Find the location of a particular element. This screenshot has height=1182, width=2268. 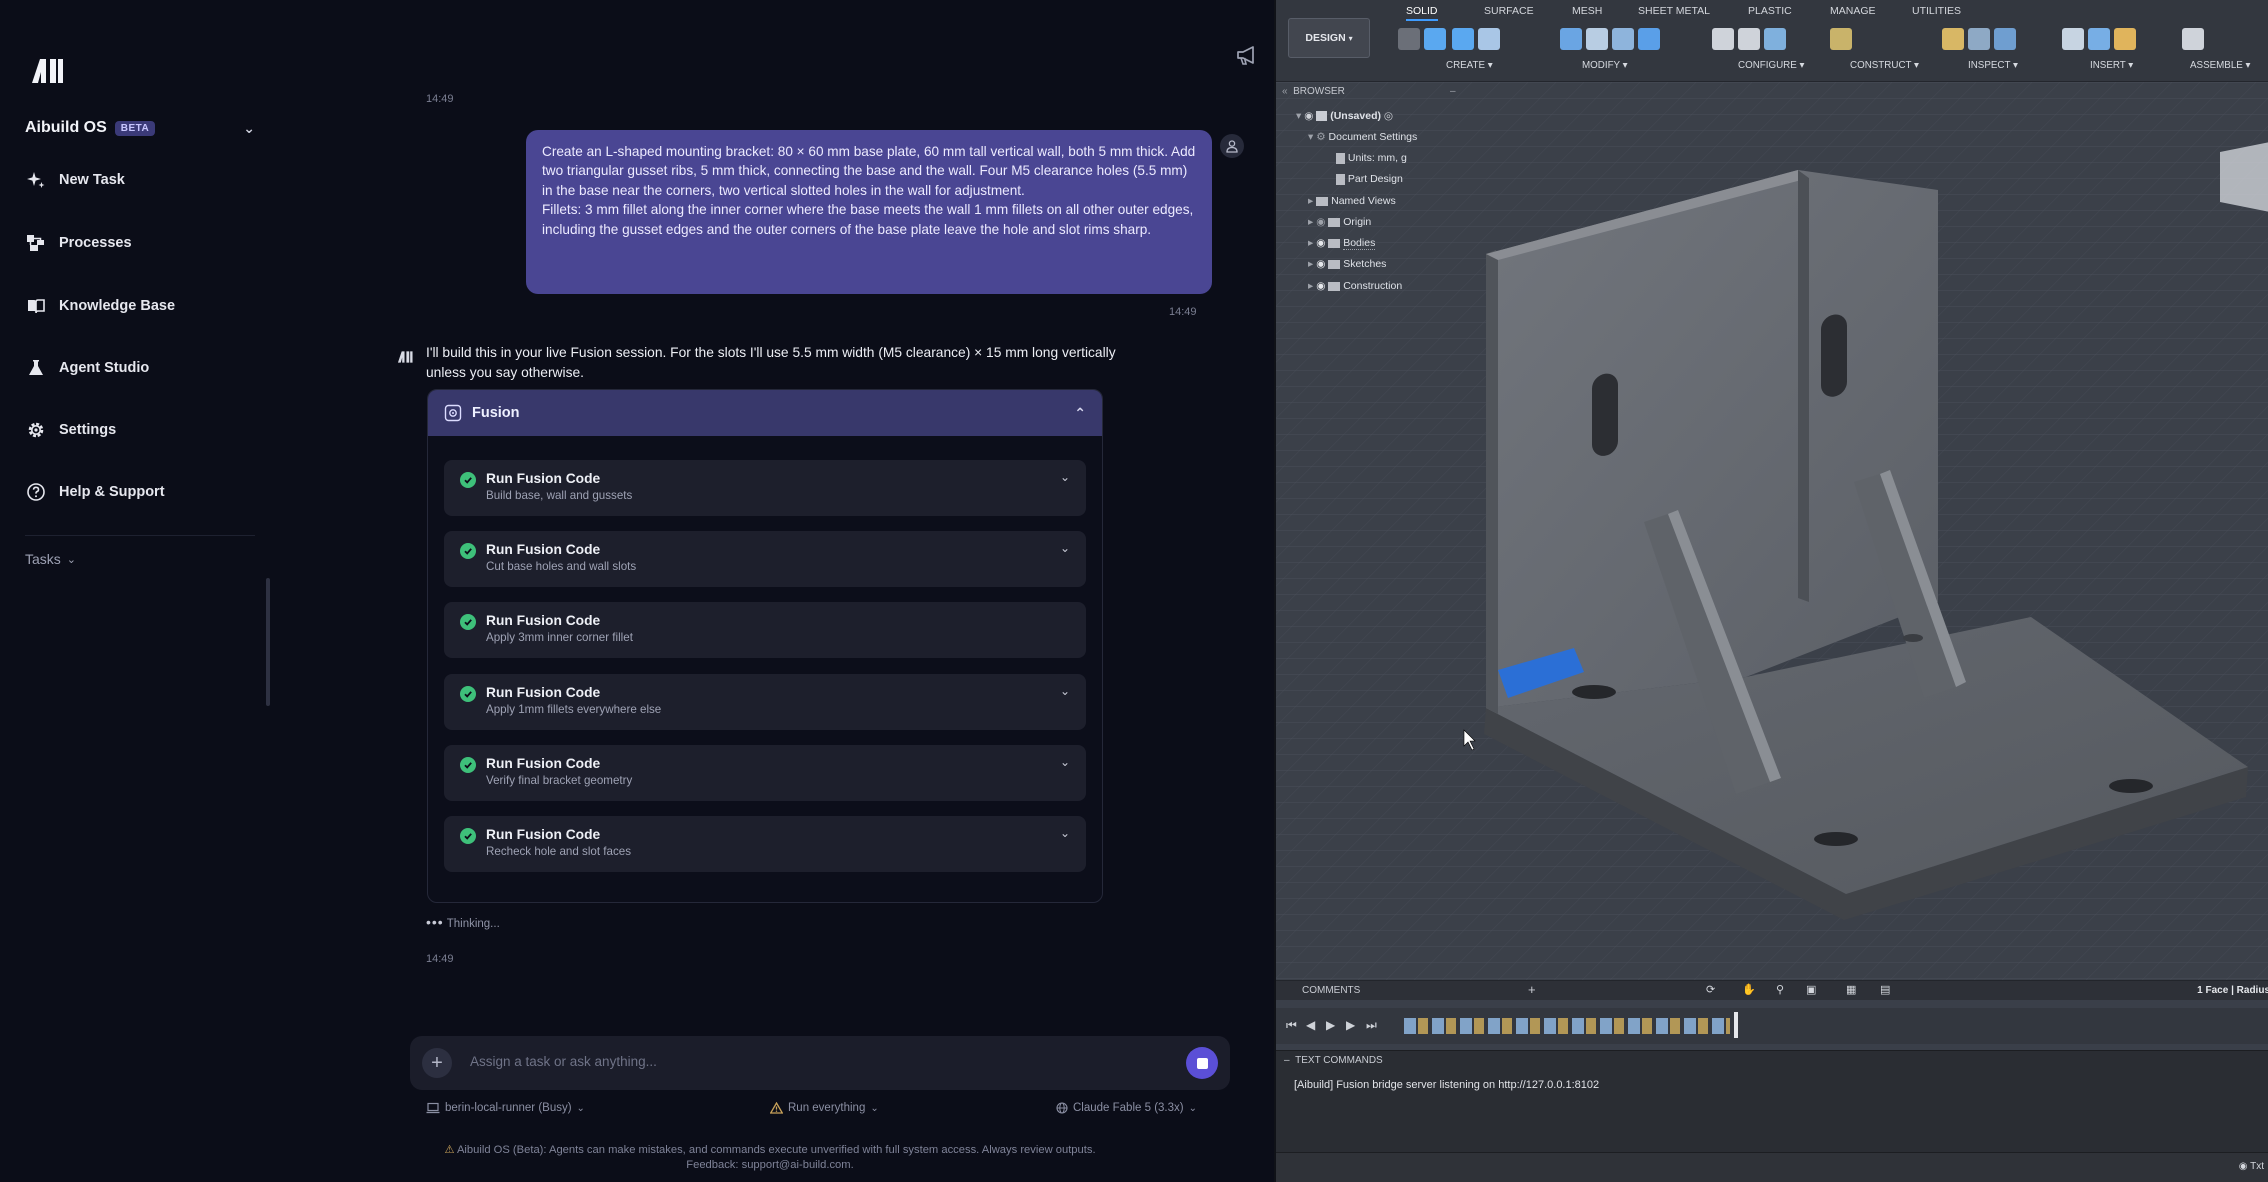

txt-toggle: ◉ Txt is located at coordinates (2251, 1166).